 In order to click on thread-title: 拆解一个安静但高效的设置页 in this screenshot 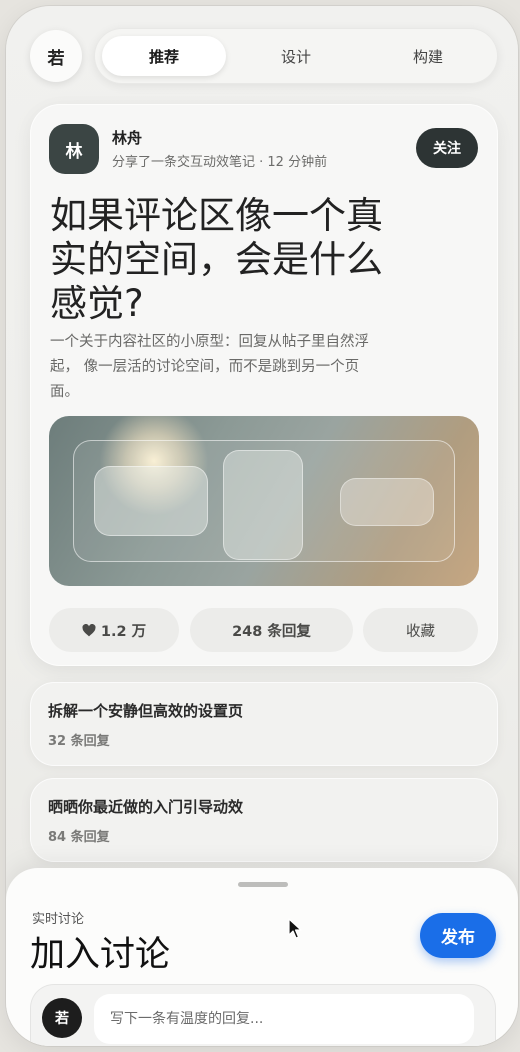, I will do `click(146, 711)`.